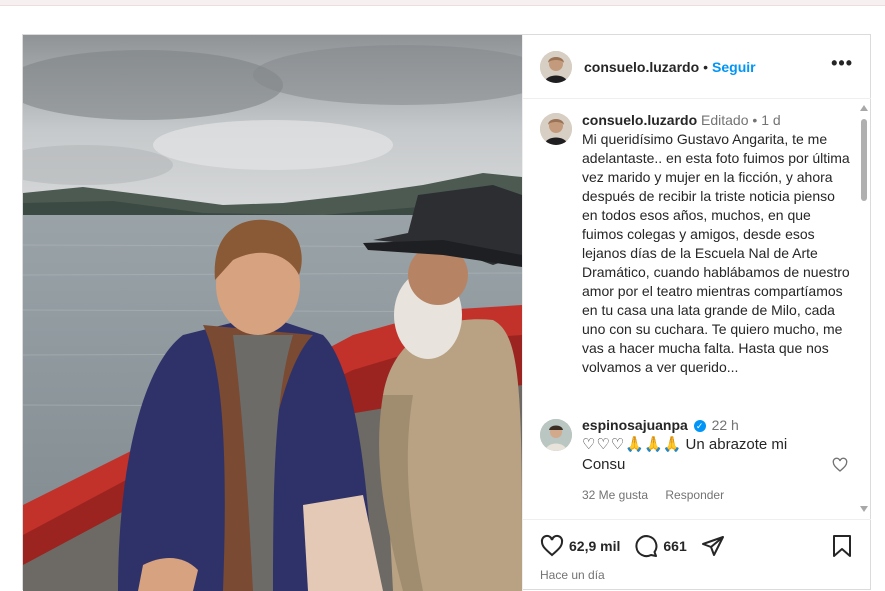 The height and width of the screenshot is (591, 885). What do you see at coordinates (840, 467) in the screenshot?
I see `comment-heart-icon` at bounding box center [840, 467].